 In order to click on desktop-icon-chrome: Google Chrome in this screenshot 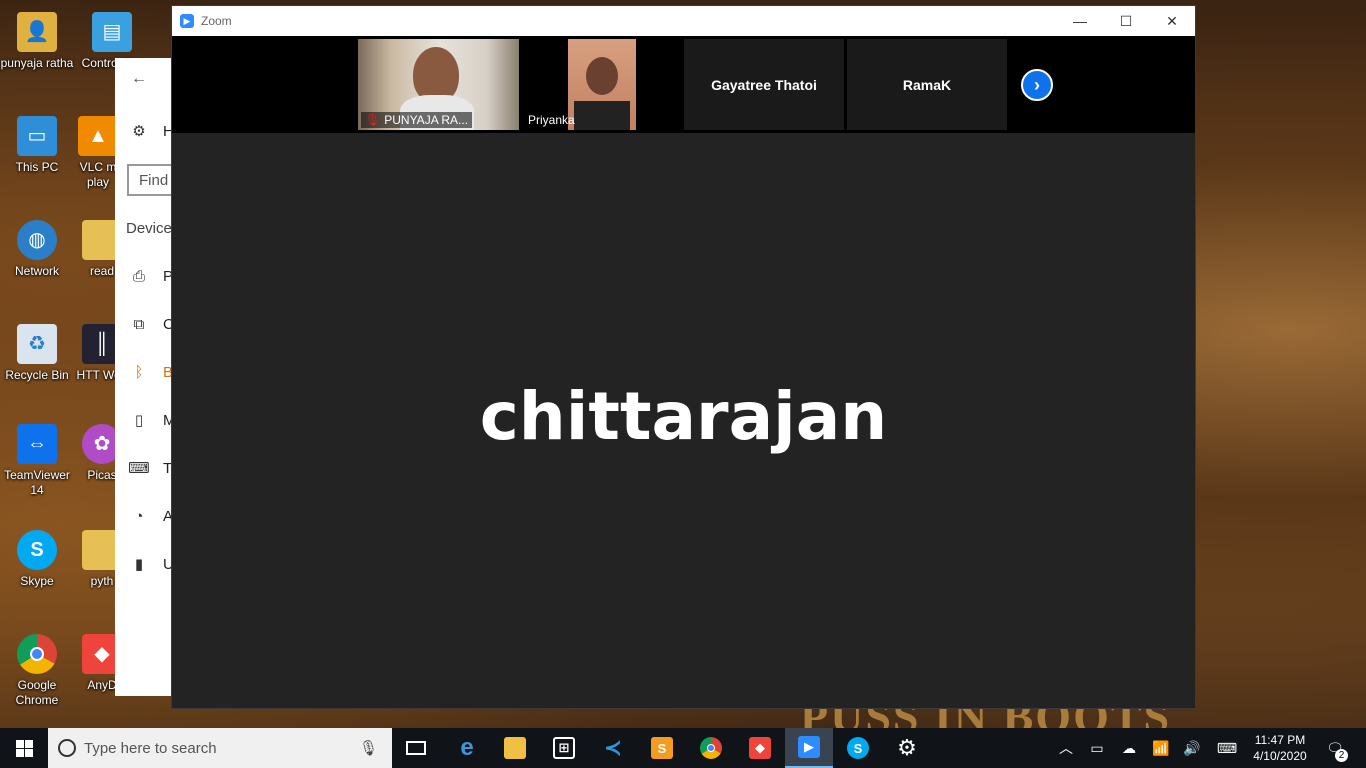, I will do `click(37, 671)`.